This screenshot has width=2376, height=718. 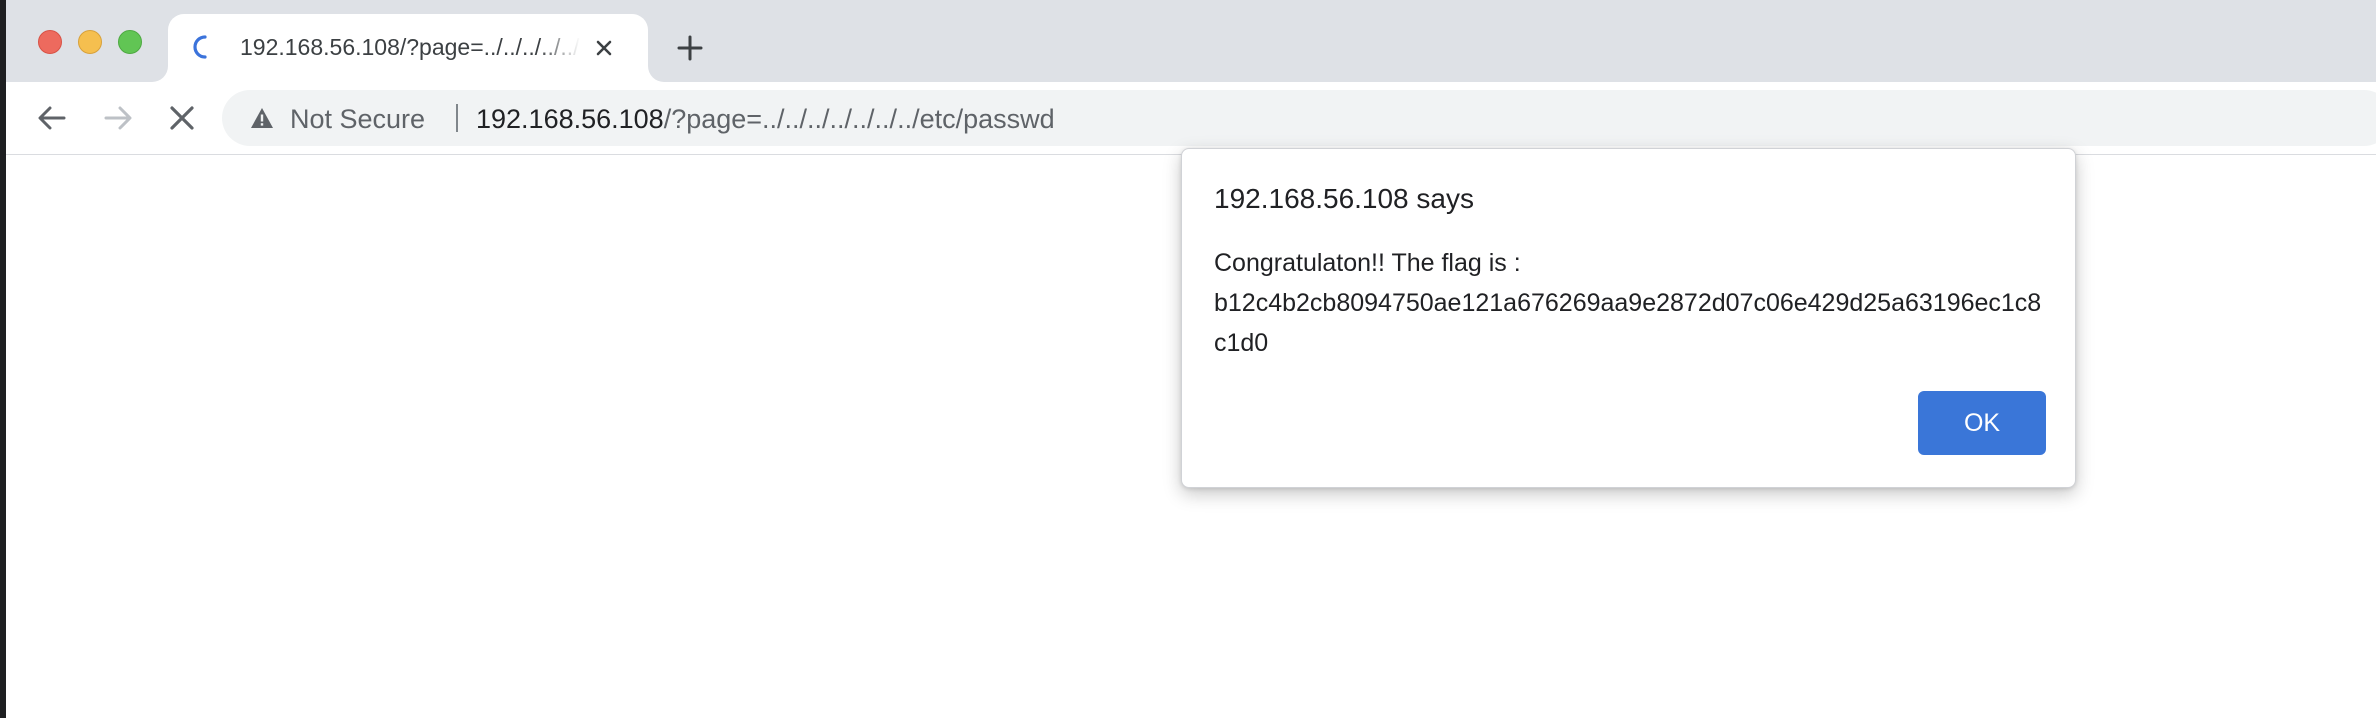 I want to click on security-label: Not Secure, so click(x=357, y=119).